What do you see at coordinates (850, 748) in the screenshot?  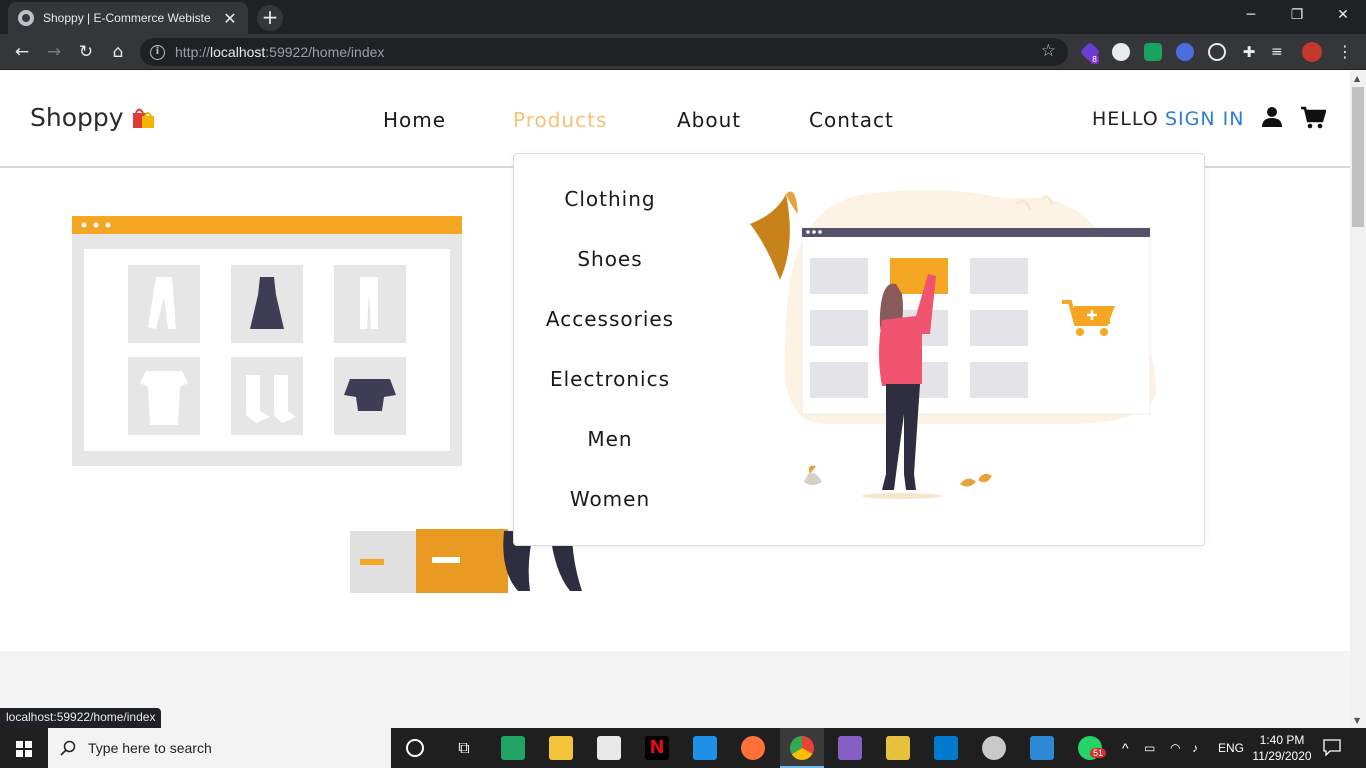 I see `visual-studio-icon` at bounding box center [850, 748].